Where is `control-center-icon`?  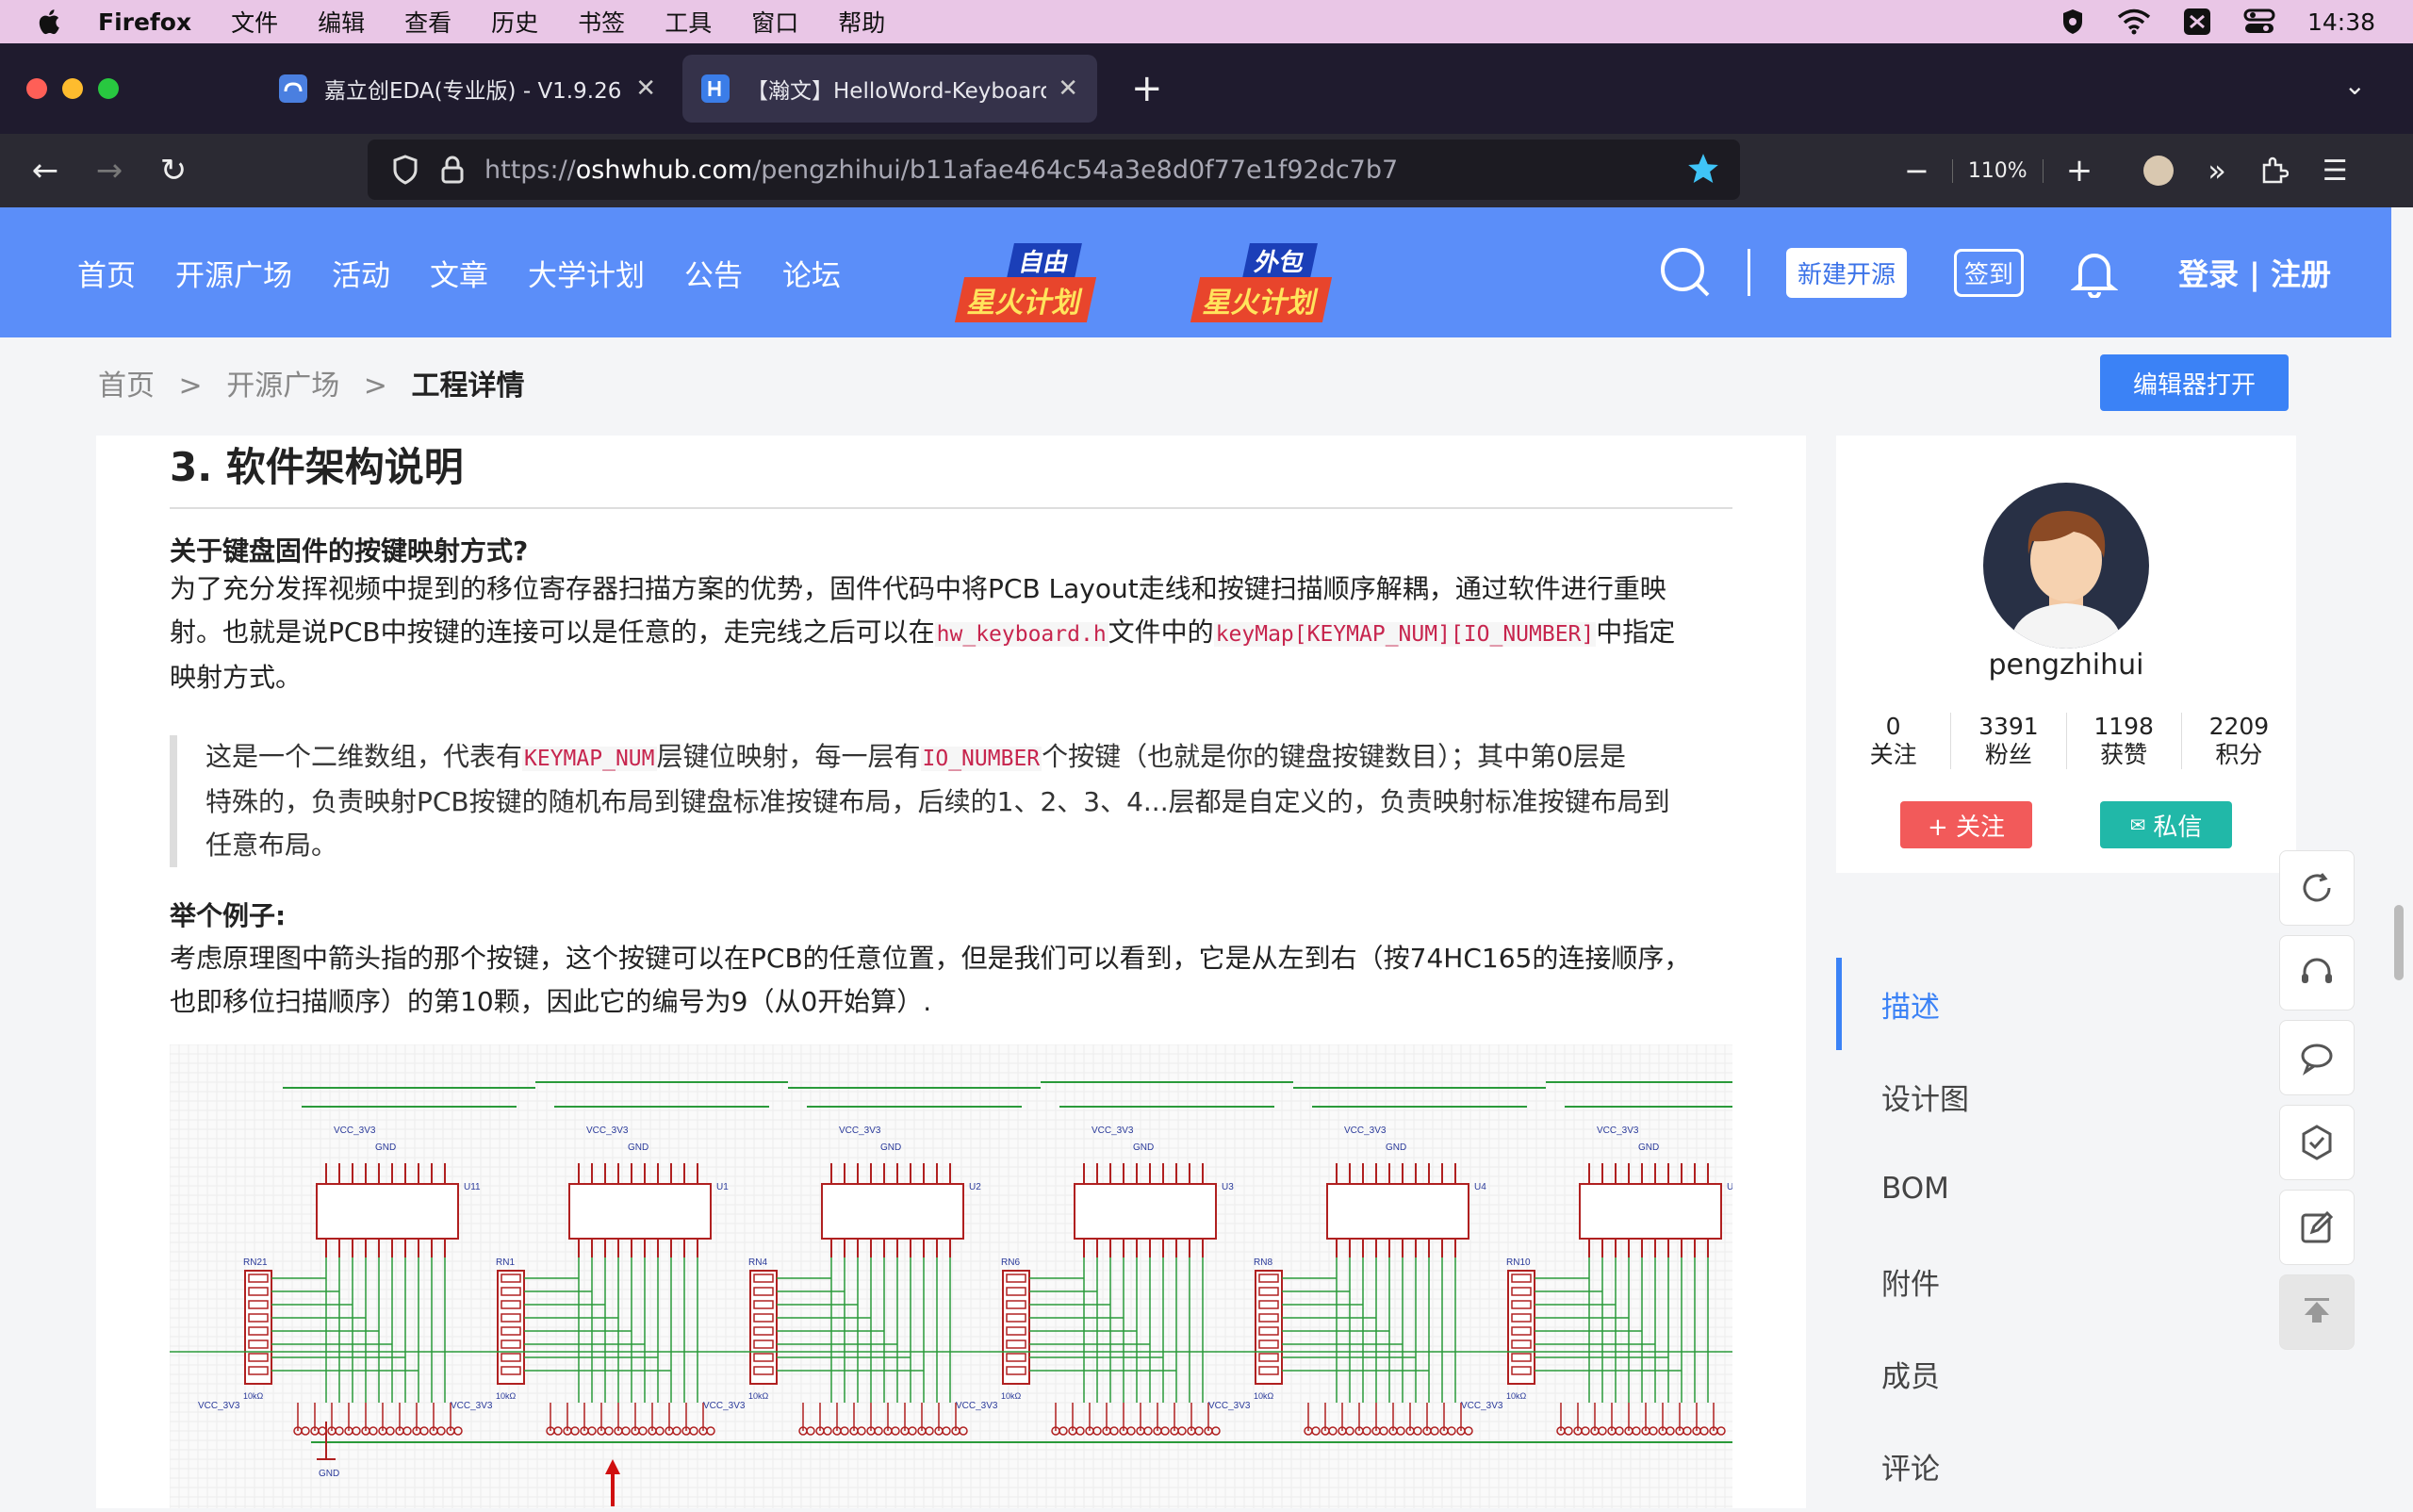
control-center-icon is located at coordinates (2259, 22).